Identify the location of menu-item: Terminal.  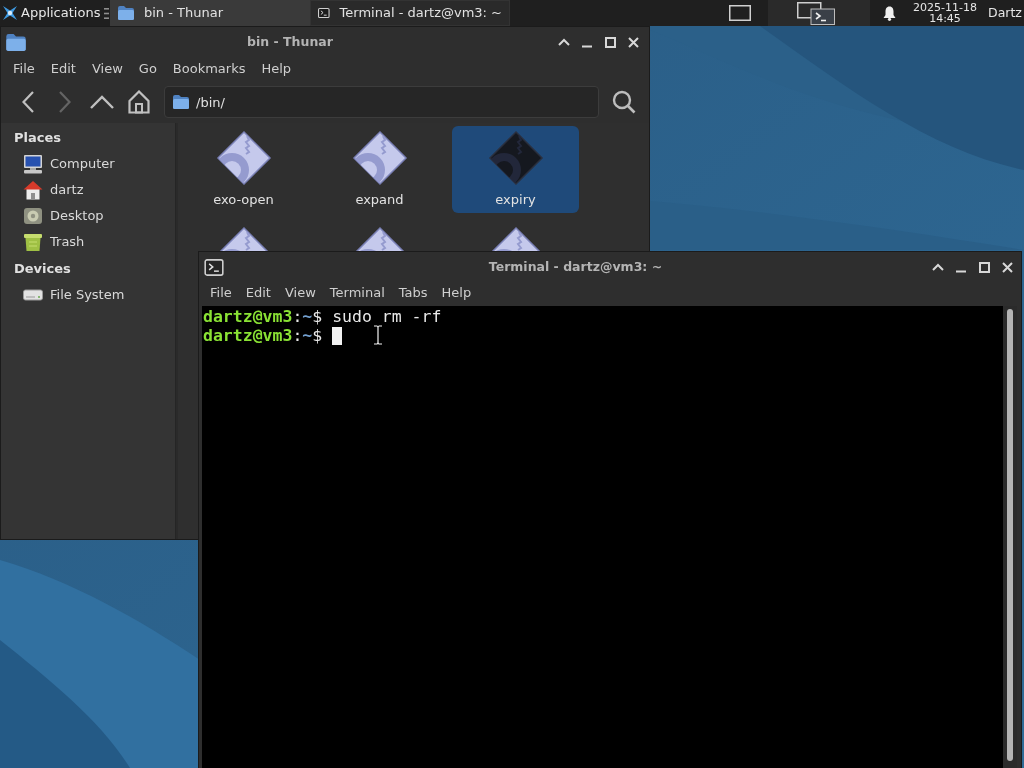
(357, 293).